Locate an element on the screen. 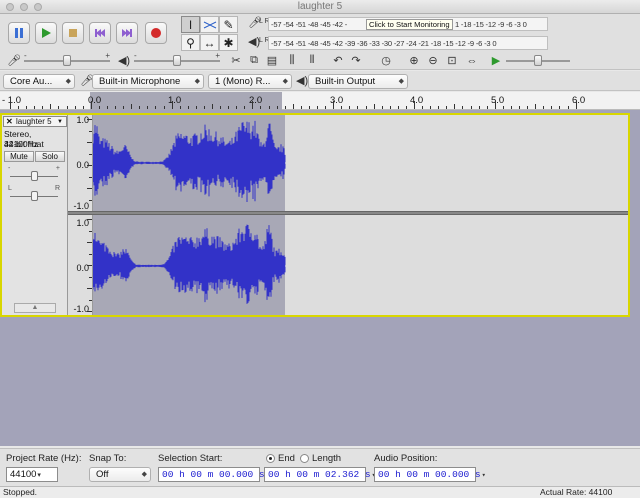  paste-icon: ▤ is located at coordinates (272, 60).